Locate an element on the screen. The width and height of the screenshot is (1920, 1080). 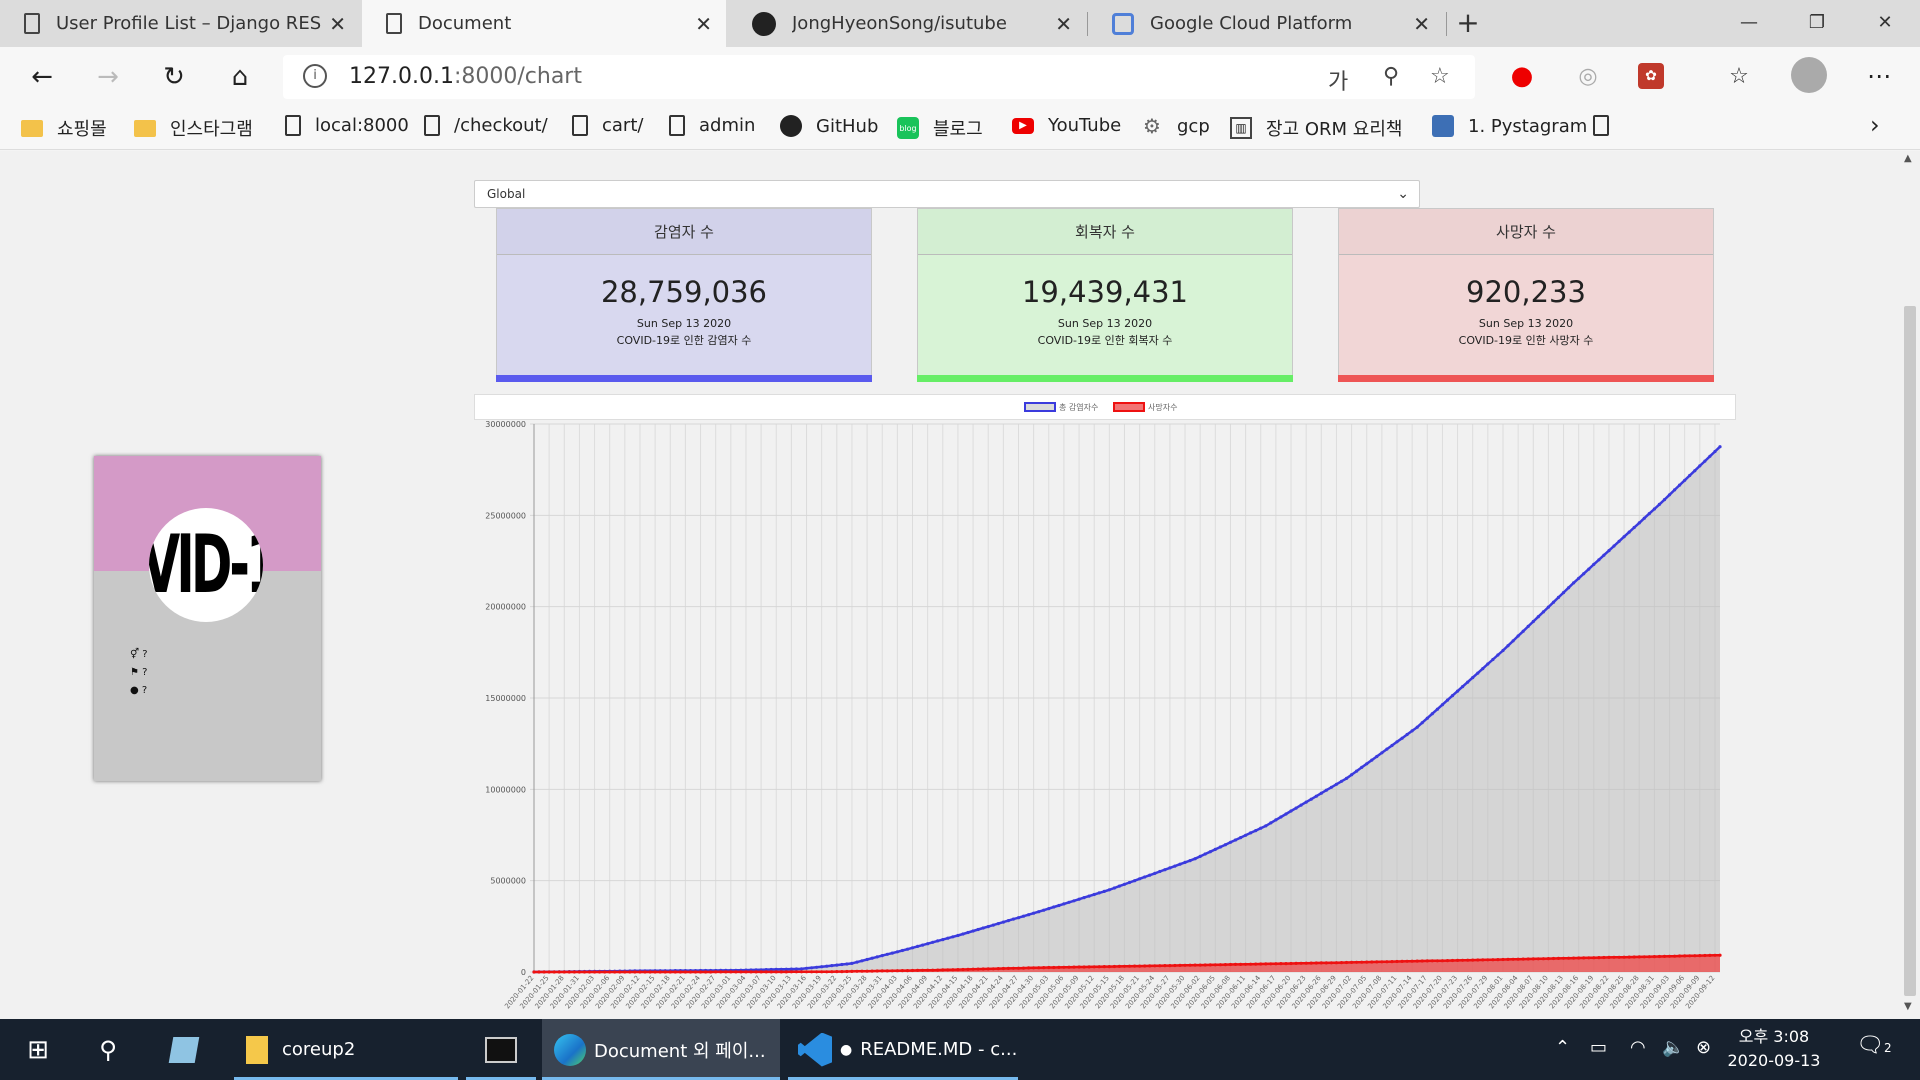
bookmark-gcp: ⚙ gcp is located at coordinates (1175, 126).